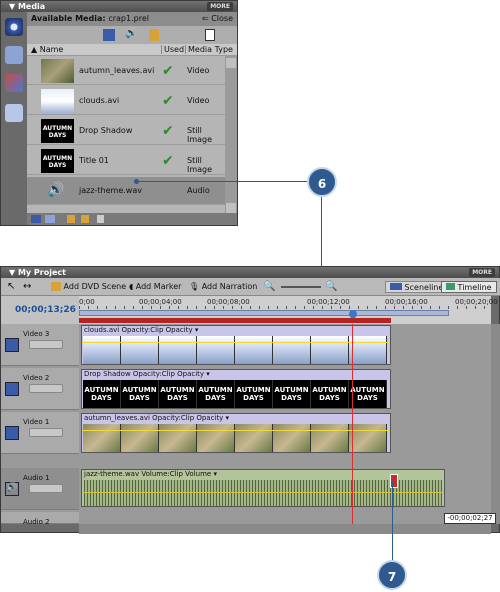  I want to click on clip-effect-dropdown: Volume:Clip Volume, so click(176, 474).